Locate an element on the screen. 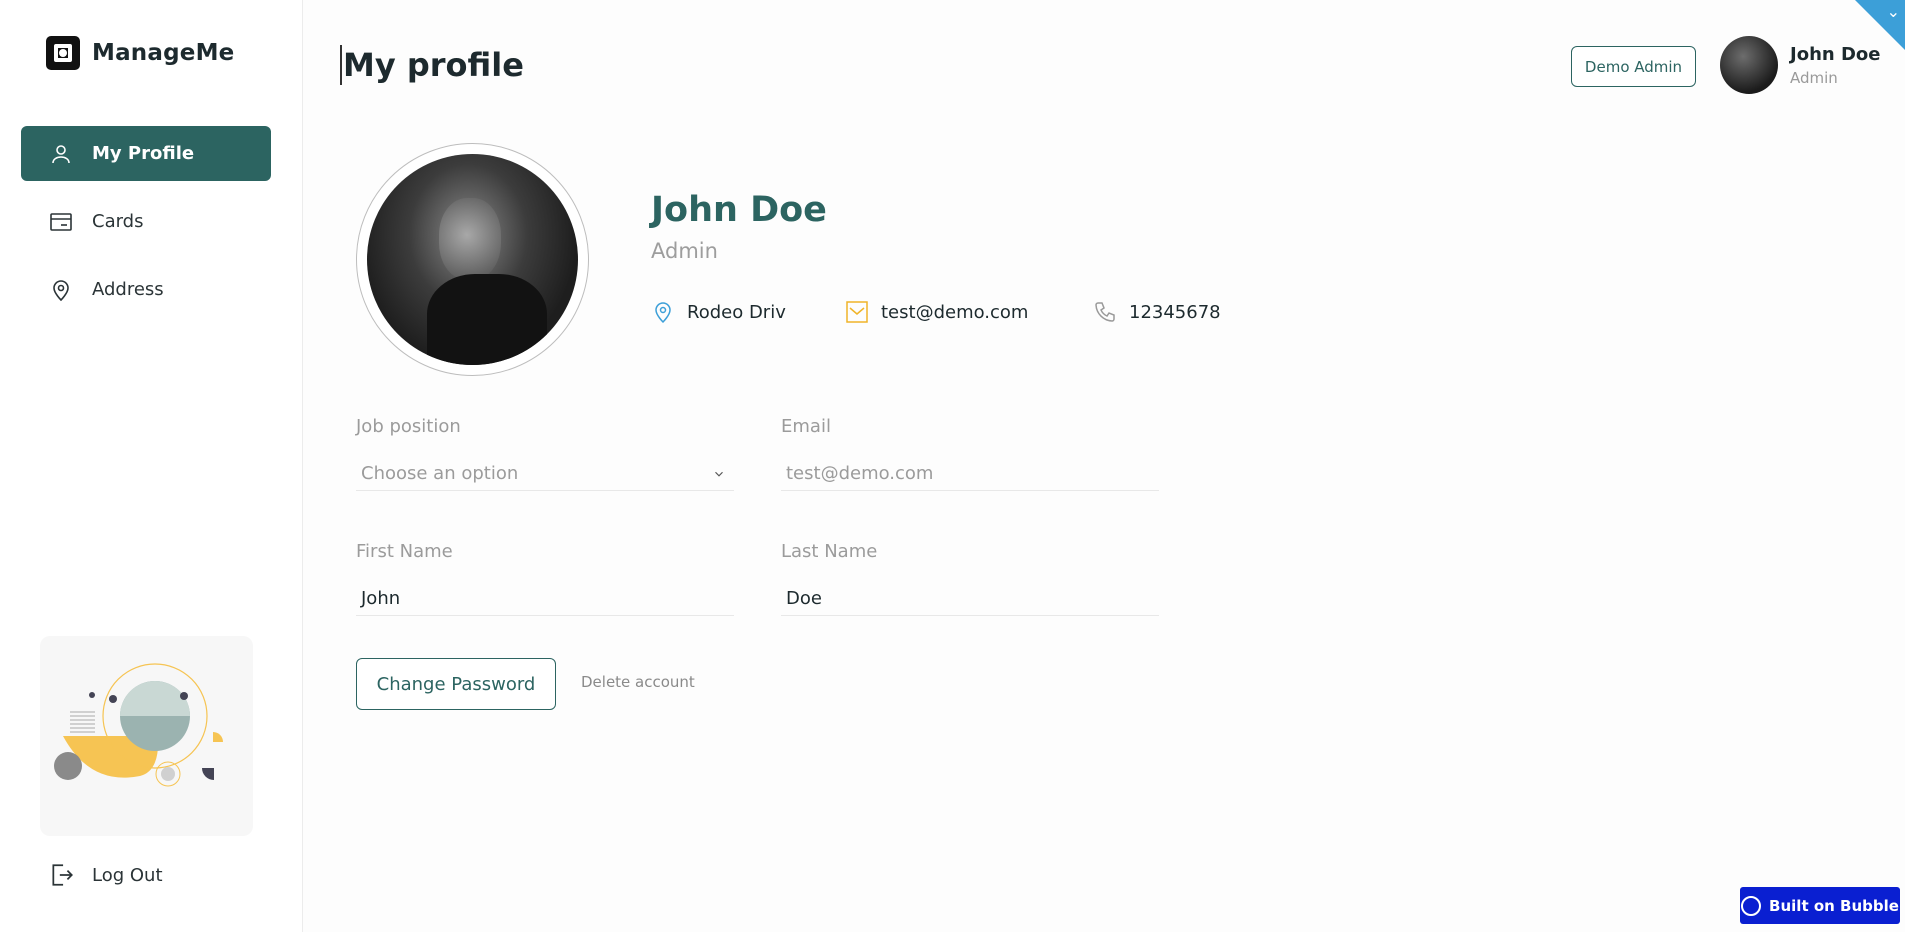 The width and height of the screenshot is (1905, 932). last-name-field: Last Name Doe is located at coordinates (970, 578).